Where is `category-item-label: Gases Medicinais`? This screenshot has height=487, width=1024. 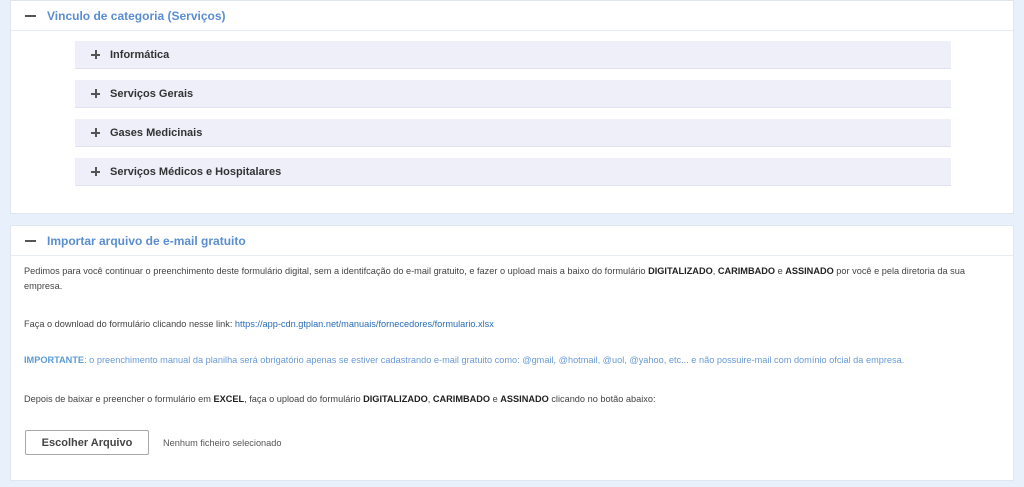 category-item-label: Gases Medicinais is located at coordinates (156, 132).